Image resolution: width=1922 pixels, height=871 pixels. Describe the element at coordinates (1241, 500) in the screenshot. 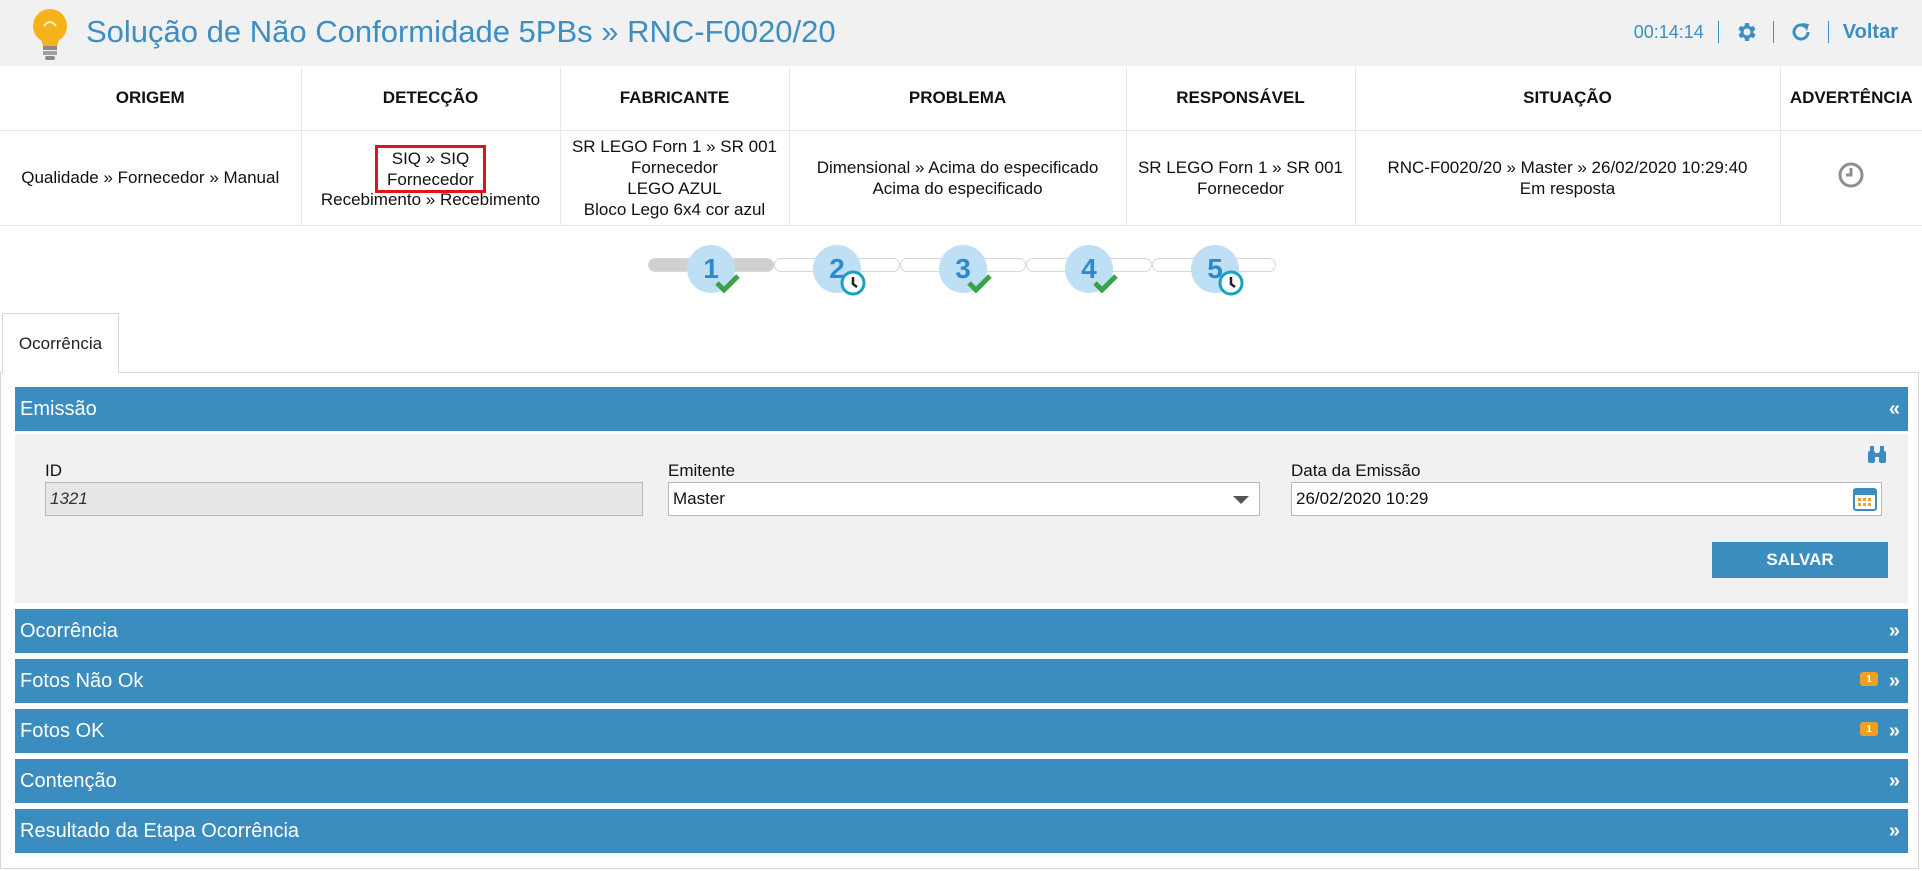

I see `chevron-down-icon` at that location.